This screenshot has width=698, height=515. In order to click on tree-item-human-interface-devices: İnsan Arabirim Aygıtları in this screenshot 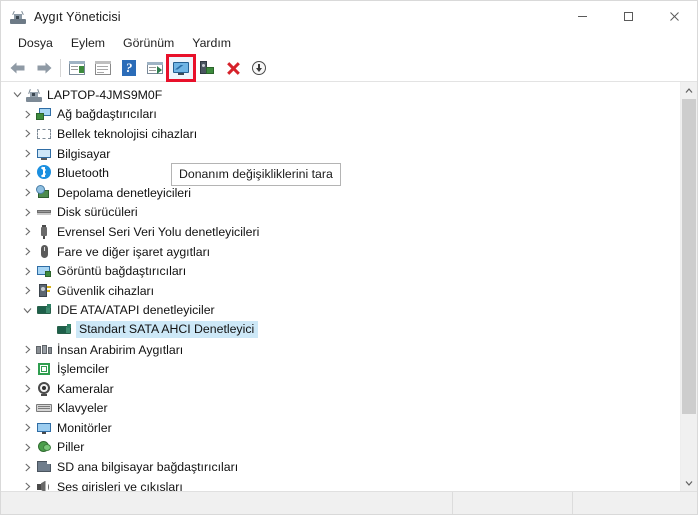, I will do `click(340, 350)`.